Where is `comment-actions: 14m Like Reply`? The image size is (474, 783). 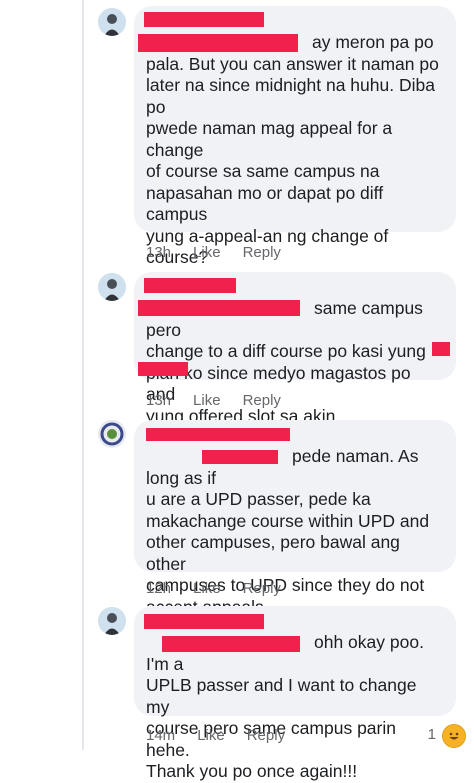
comment-actions: 14m Like Reply is located at coordinates (215, 735).